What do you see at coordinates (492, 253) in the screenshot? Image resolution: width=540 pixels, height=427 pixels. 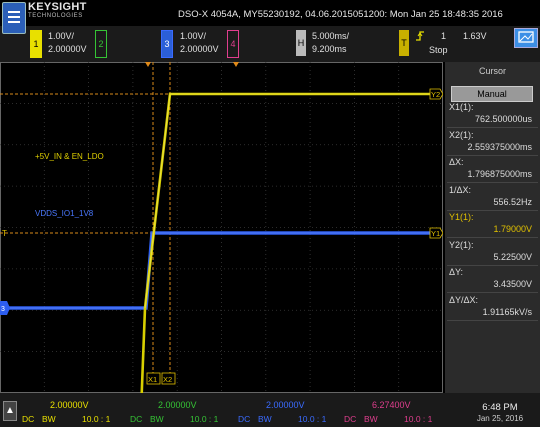 I see `cursor-readout-row: Y2(1): 5.22500V` at bounding box center [492, 253].